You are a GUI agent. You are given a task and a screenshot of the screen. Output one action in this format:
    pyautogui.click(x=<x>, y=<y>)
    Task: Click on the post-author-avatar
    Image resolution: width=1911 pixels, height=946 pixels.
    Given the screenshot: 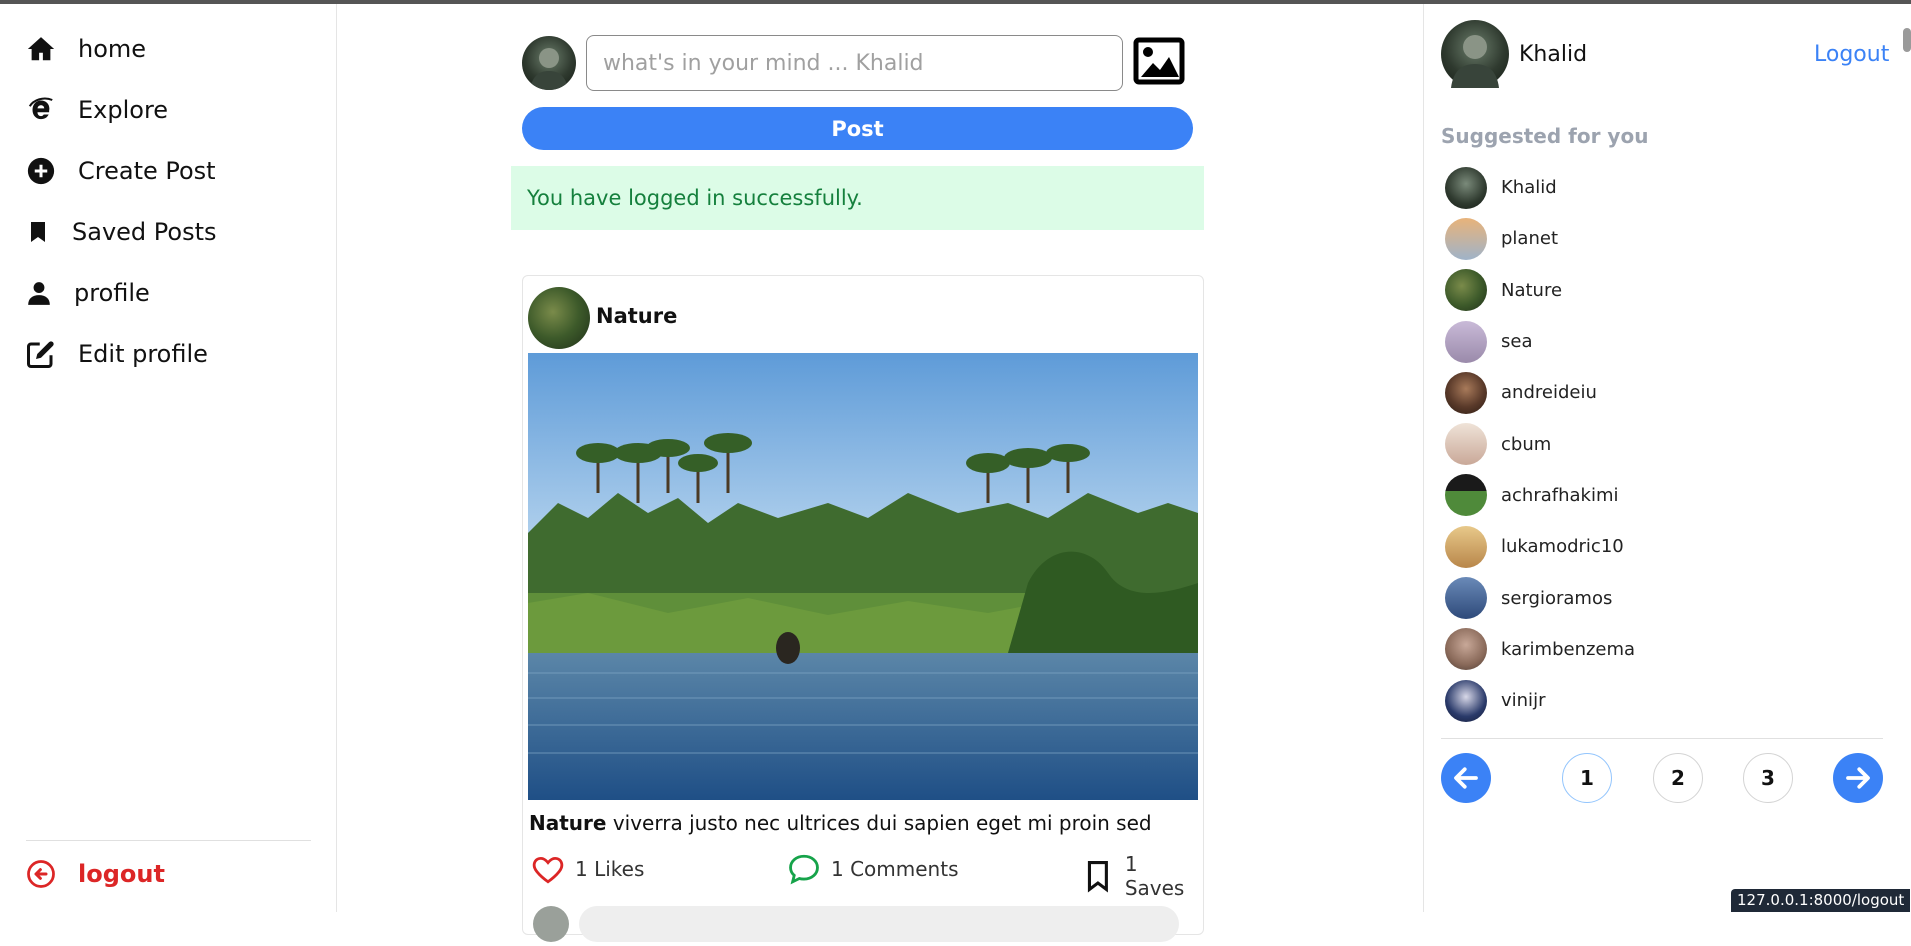 What is the action you would take?
    pyautogui.click(x=559, y=318)
    